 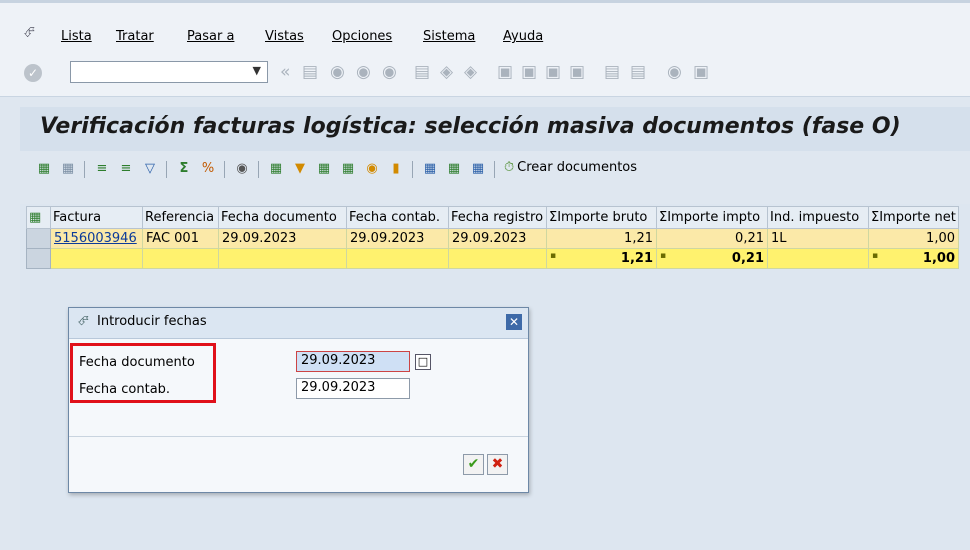 I want to click on enter-check-icon: ✓, so click(x=33, y=73).